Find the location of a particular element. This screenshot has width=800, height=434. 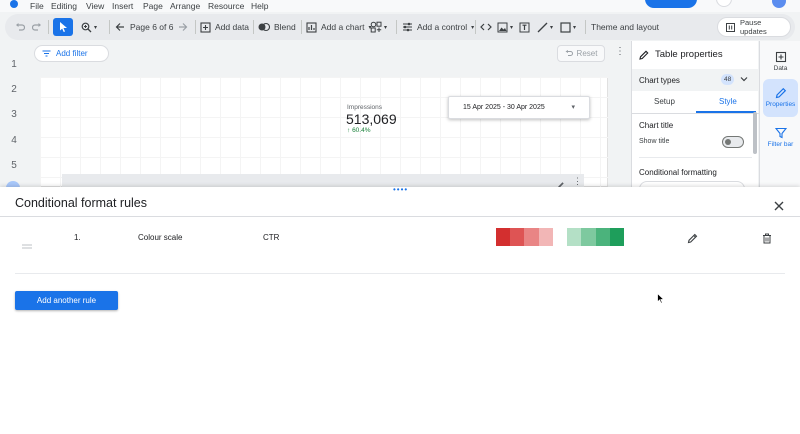

add-filter-label: Add filter is located at coordinates (72, 53).